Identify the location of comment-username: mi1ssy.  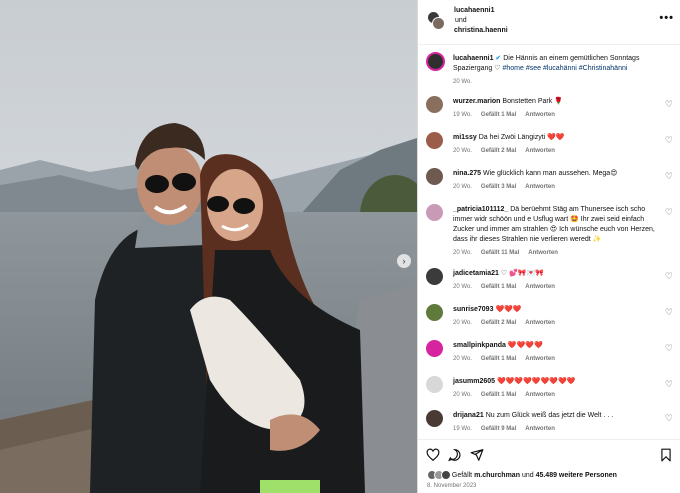
(465, 137).